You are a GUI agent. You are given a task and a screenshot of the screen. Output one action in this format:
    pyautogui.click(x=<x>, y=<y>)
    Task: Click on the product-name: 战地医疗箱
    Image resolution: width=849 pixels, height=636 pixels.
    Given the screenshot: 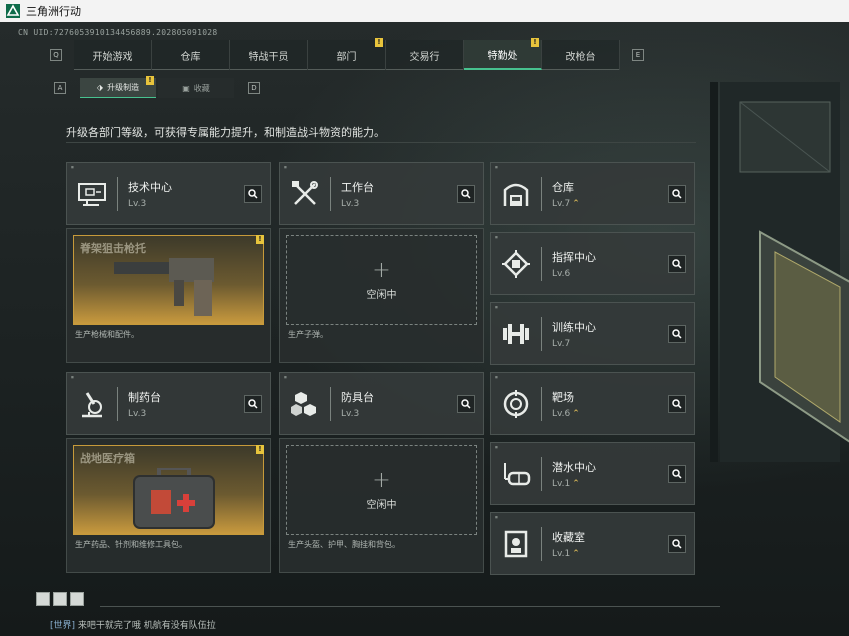 What is the action you would take?
    pyautogui.click(x=107, y=458)
    